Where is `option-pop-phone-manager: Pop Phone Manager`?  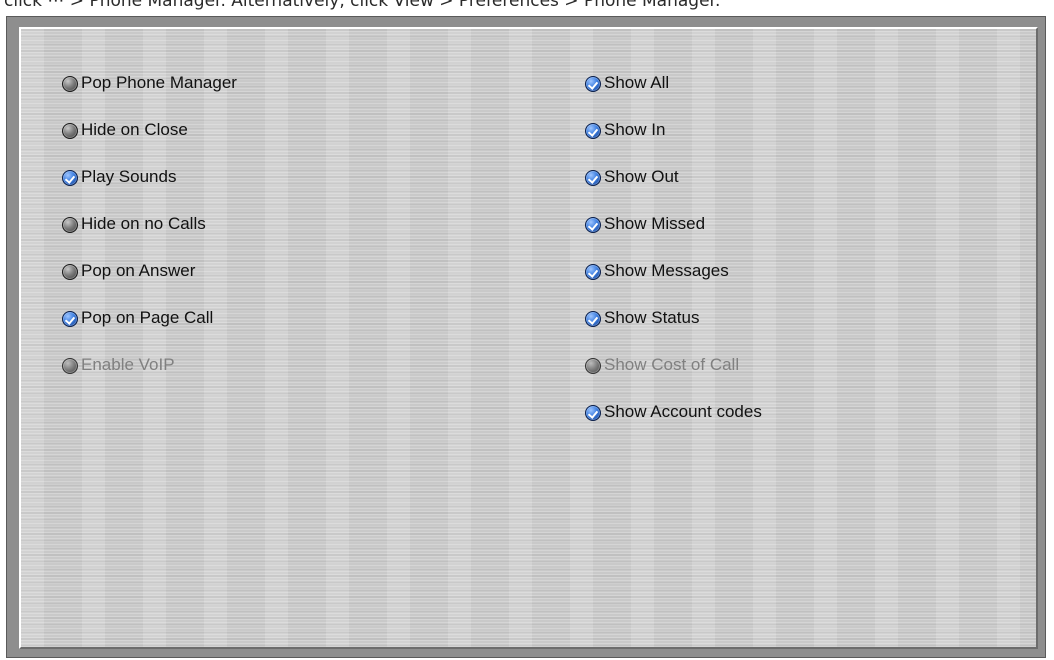 option-pop-phone-manager: Pop Phone Manager is located at coordinates (149, 96).